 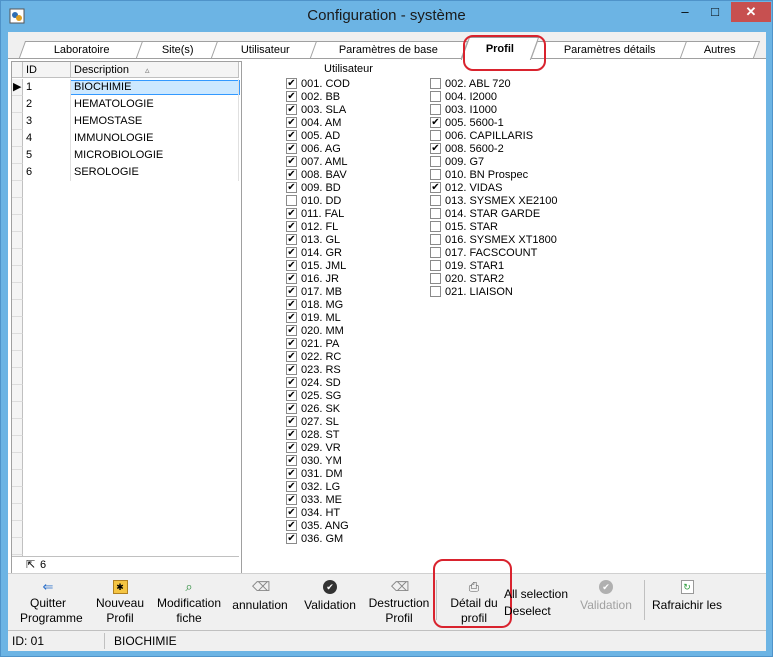 I want to click on row-indicator: ▶, so click(x=17, y=87).